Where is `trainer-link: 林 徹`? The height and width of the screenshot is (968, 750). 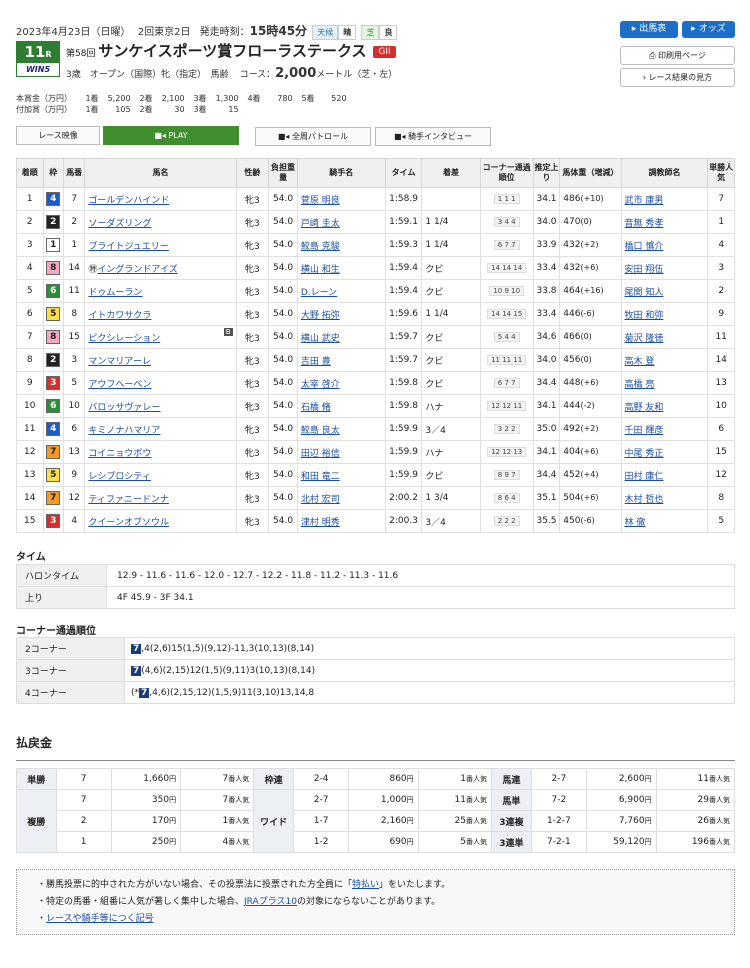 trainer-link: 林 徹 is located at coordinates (635, 523).